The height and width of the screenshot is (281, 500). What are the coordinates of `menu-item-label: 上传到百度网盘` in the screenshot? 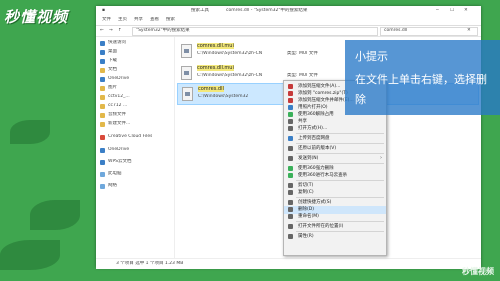 It's located at (314, 138).